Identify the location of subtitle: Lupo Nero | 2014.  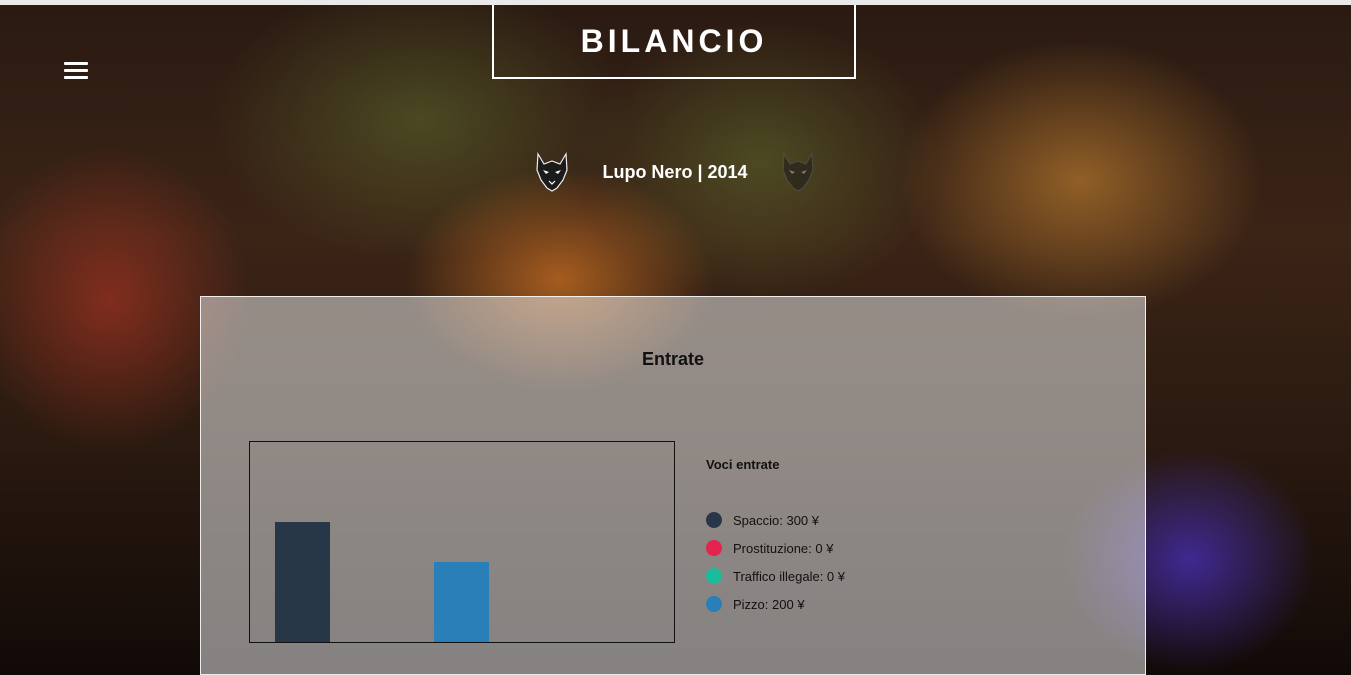
(675, 171).